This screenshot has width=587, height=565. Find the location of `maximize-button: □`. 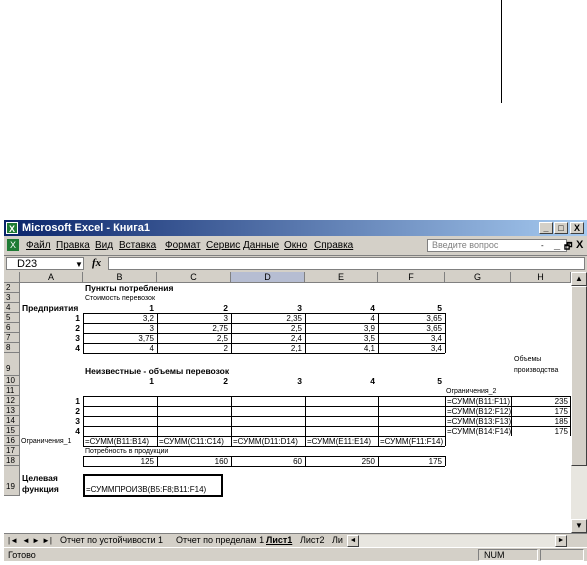

maximize-button: □ is located at coordinates (561, 228).